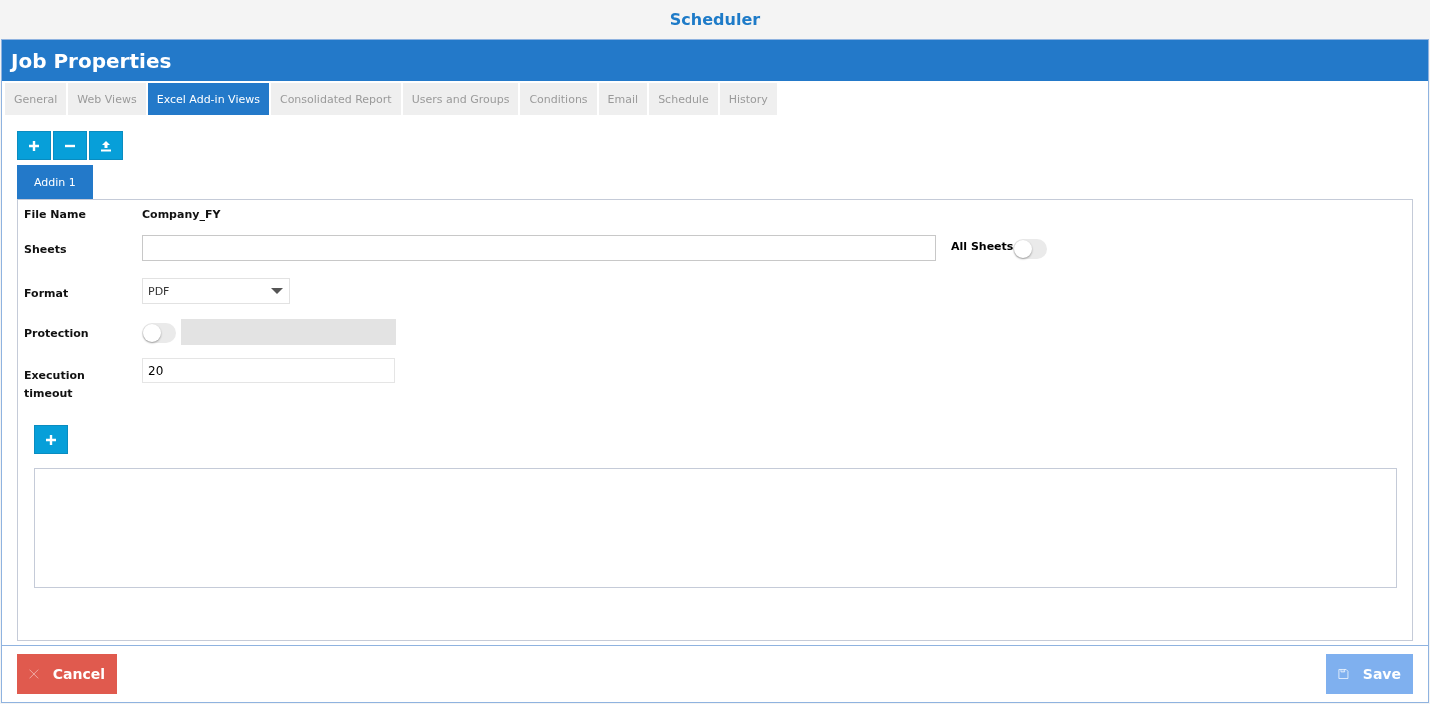  I want to click on tab: Excel Add-in Views, so click(208, 99).